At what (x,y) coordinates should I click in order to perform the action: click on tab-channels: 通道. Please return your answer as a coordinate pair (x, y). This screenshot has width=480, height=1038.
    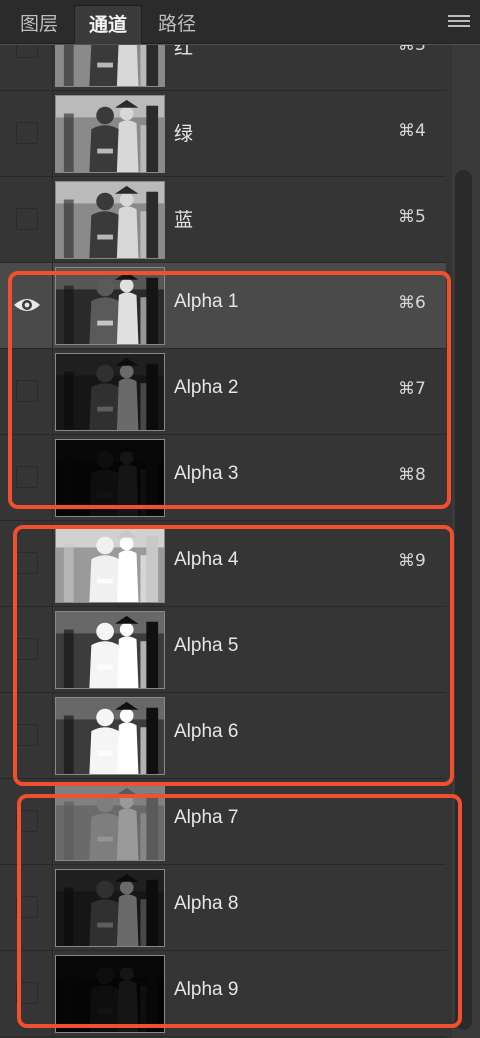
    Looking at the image, I should click on (108, 24).